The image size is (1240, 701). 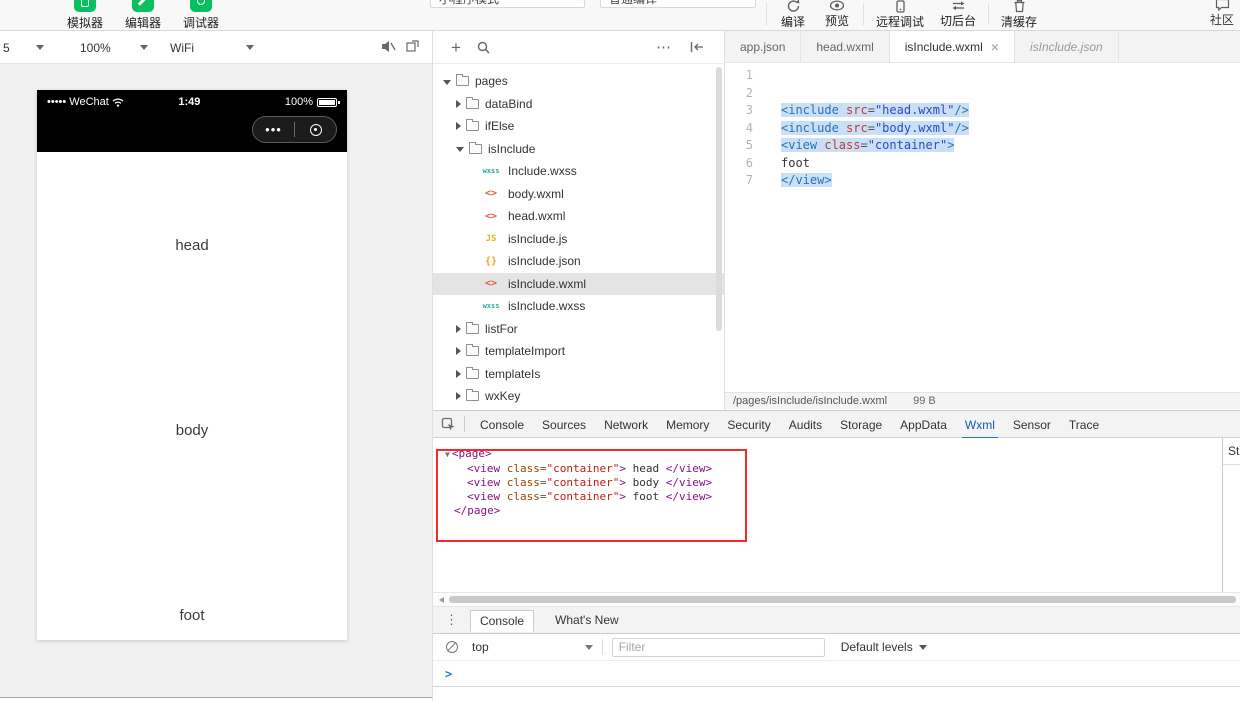 What do you see at coordinates (857, 127) in the screenshot?
I see `code-token: src` at bounding box center [857, 127].